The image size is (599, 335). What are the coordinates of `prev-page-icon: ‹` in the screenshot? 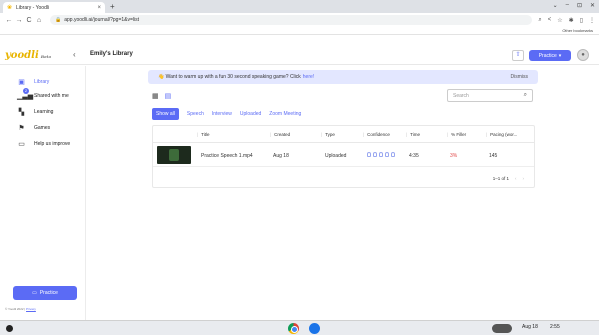 It's located at (516, 178).